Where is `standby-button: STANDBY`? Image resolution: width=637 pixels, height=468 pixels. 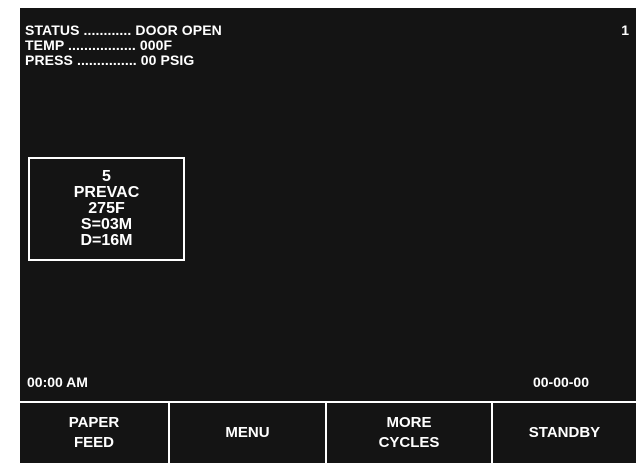 standby-button: STANDBY is located at coordinates (564, 433).